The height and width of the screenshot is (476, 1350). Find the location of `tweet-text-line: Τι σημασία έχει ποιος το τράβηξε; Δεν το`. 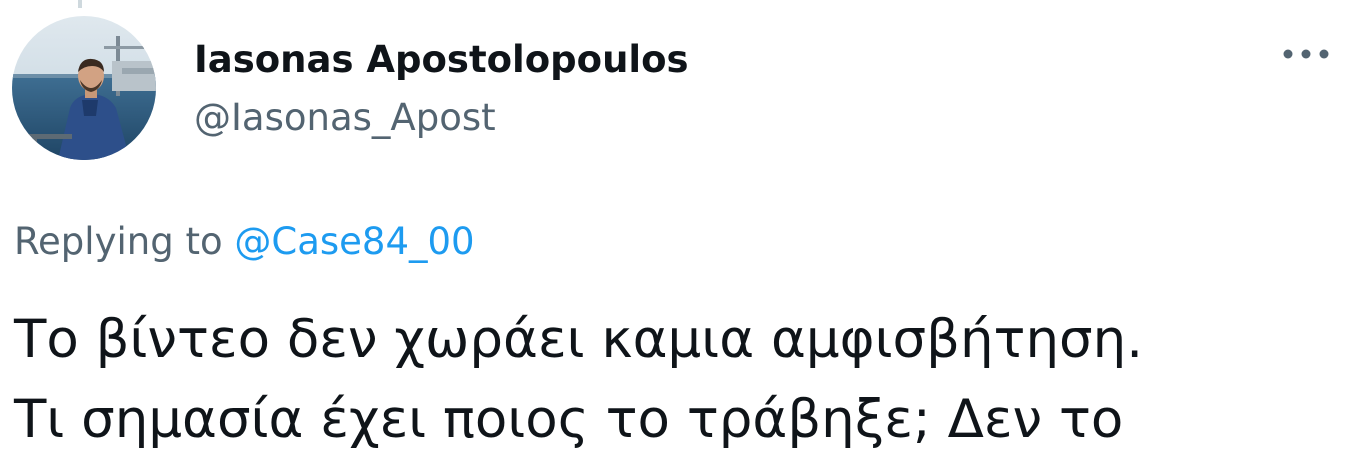

tweet-text-line: Τι σημασία έχει ποιος το τράβηξε; Δεν το is located at coordinates (569, 419).